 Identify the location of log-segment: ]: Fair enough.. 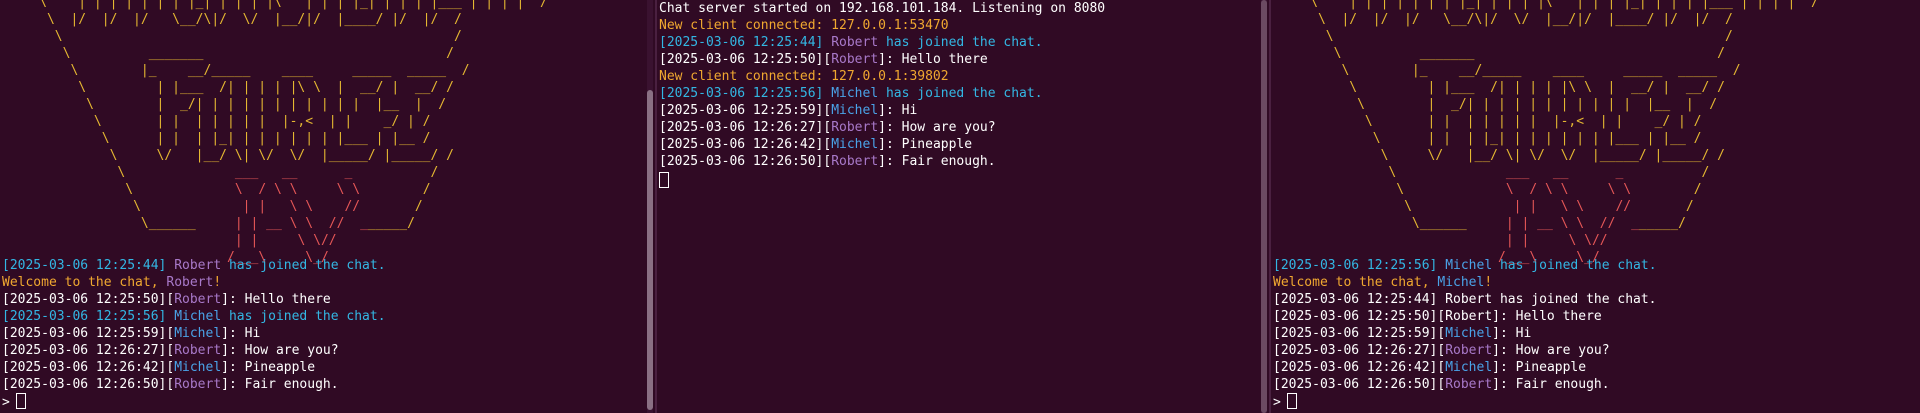
(937, 161).